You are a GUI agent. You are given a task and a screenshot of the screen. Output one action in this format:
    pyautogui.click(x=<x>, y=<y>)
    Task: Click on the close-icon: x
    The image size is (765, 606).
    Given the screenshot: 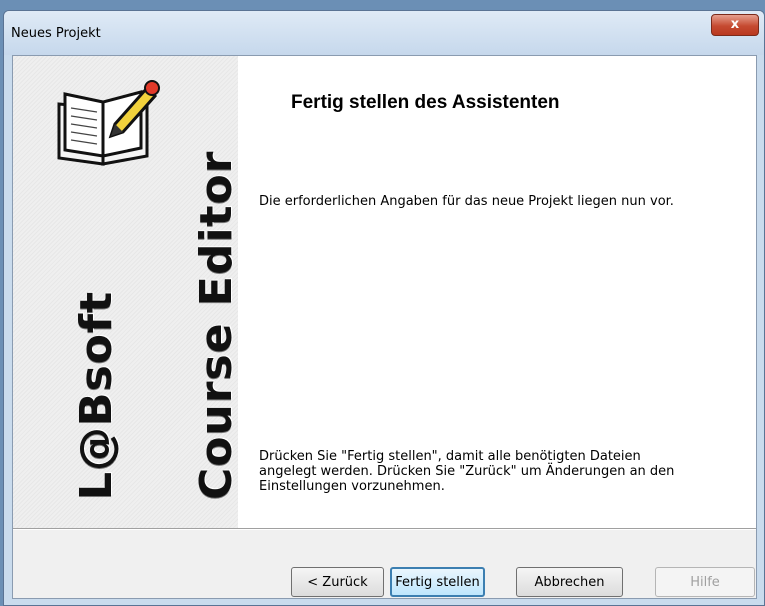 What is the action you would take?
    pyautogui.click(x=735, y=24)
    